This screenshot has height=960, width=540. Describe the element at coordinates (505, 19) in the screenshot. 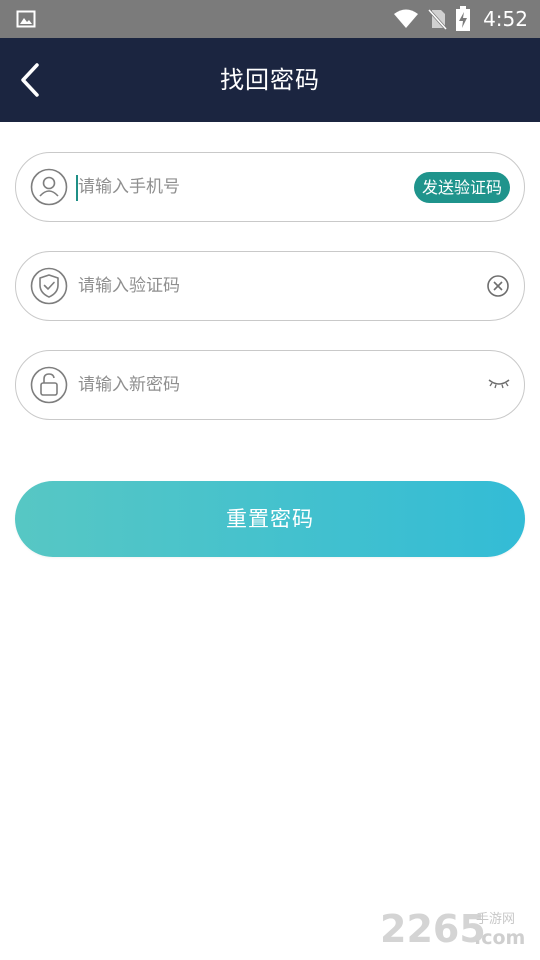

I see `status-time: 4:52` at that location.